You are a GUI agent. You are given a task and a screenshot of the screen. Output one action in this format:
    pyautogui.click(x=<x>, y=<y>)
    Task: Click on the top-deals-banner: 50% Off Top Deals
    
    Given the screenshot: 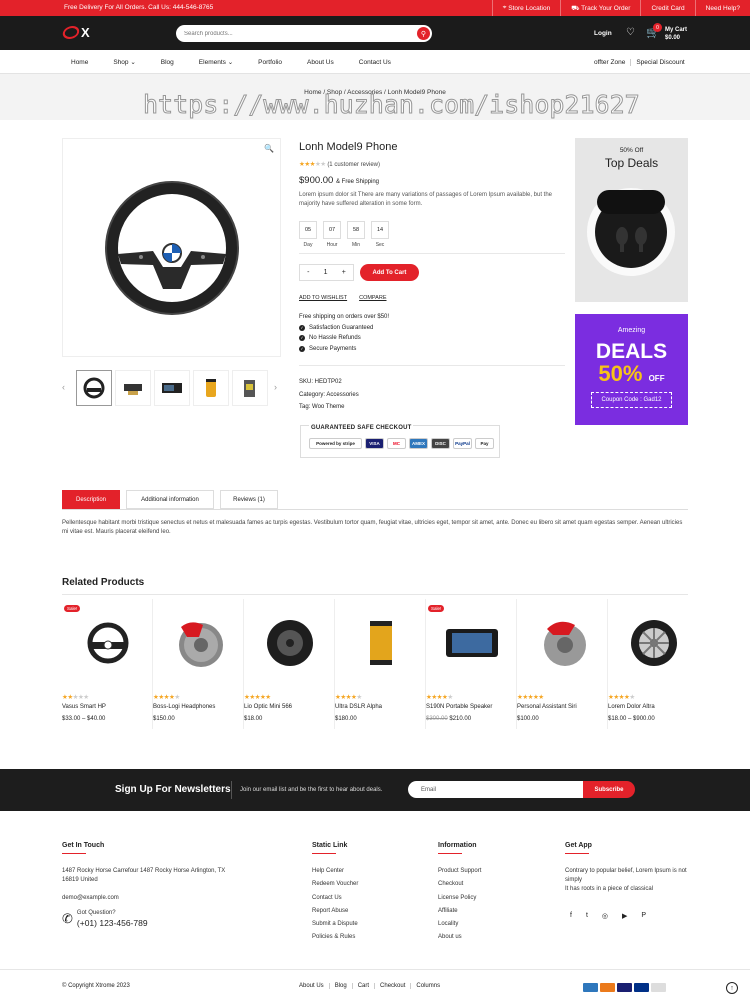 What is the action you would take?
    pyautogui.click(x=631, y=220)
    